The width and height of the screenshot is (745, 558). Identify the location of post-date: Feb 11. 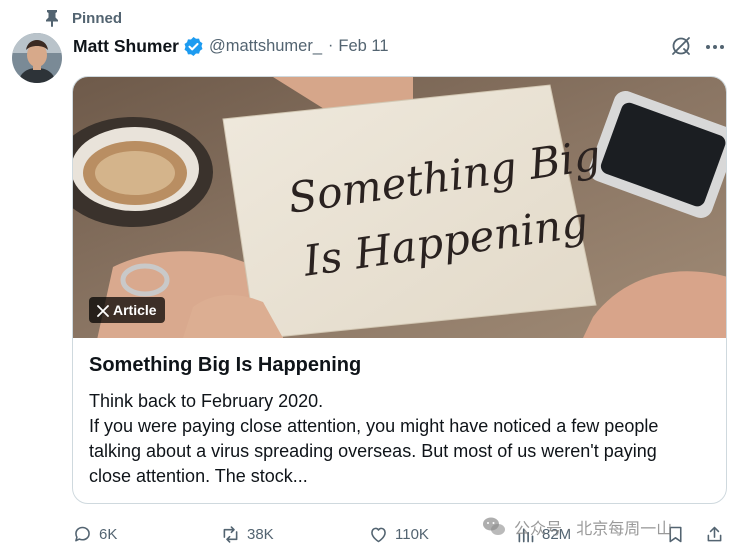
(363, 46).